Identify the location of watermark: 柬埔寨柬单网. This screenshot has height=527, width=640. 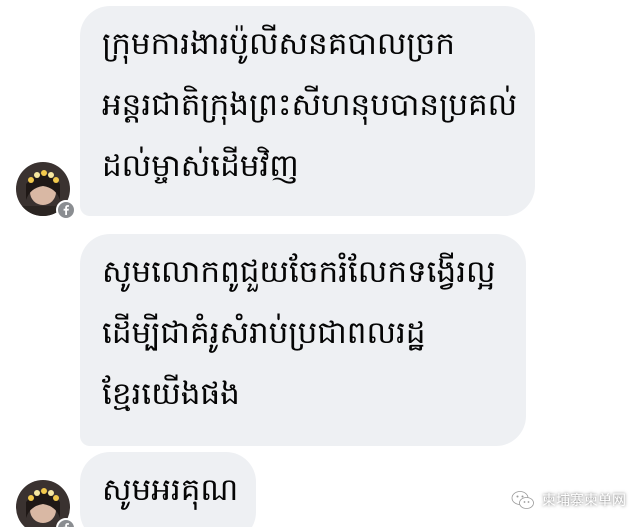
(568, 500).